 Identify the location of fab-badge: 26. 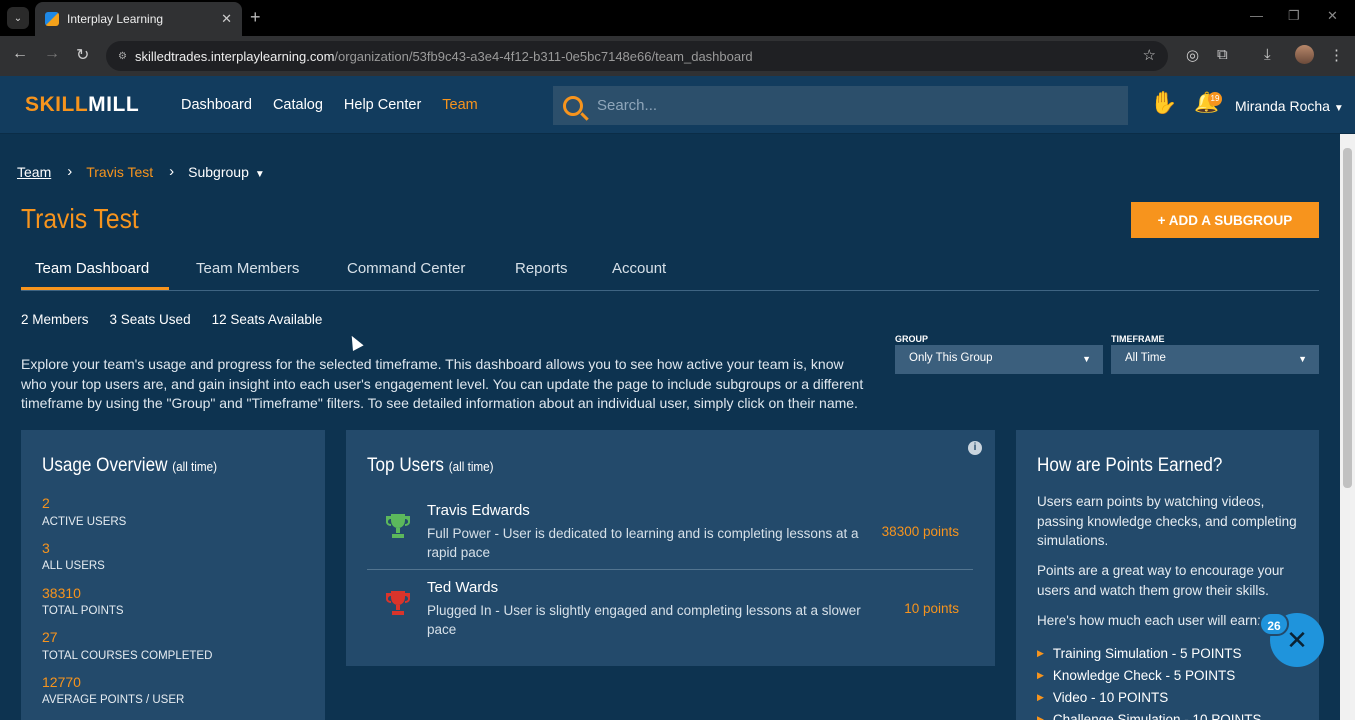
(1274, 624).